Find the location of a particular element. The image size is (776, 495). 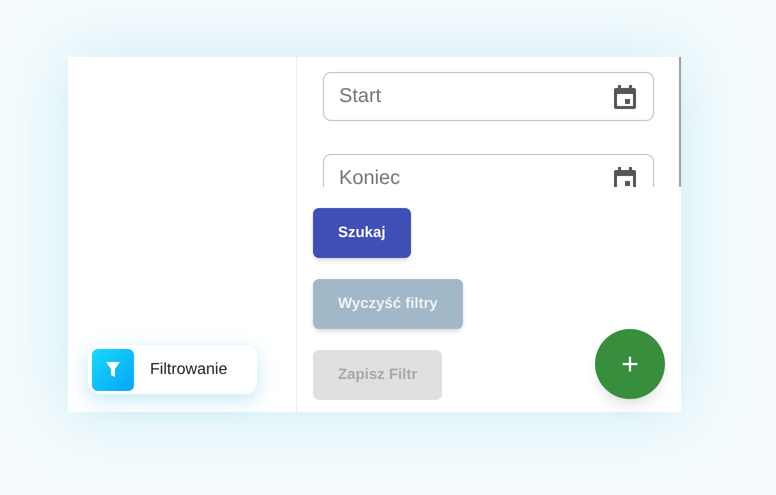

filter-icon is located at coordinates (113, 369).